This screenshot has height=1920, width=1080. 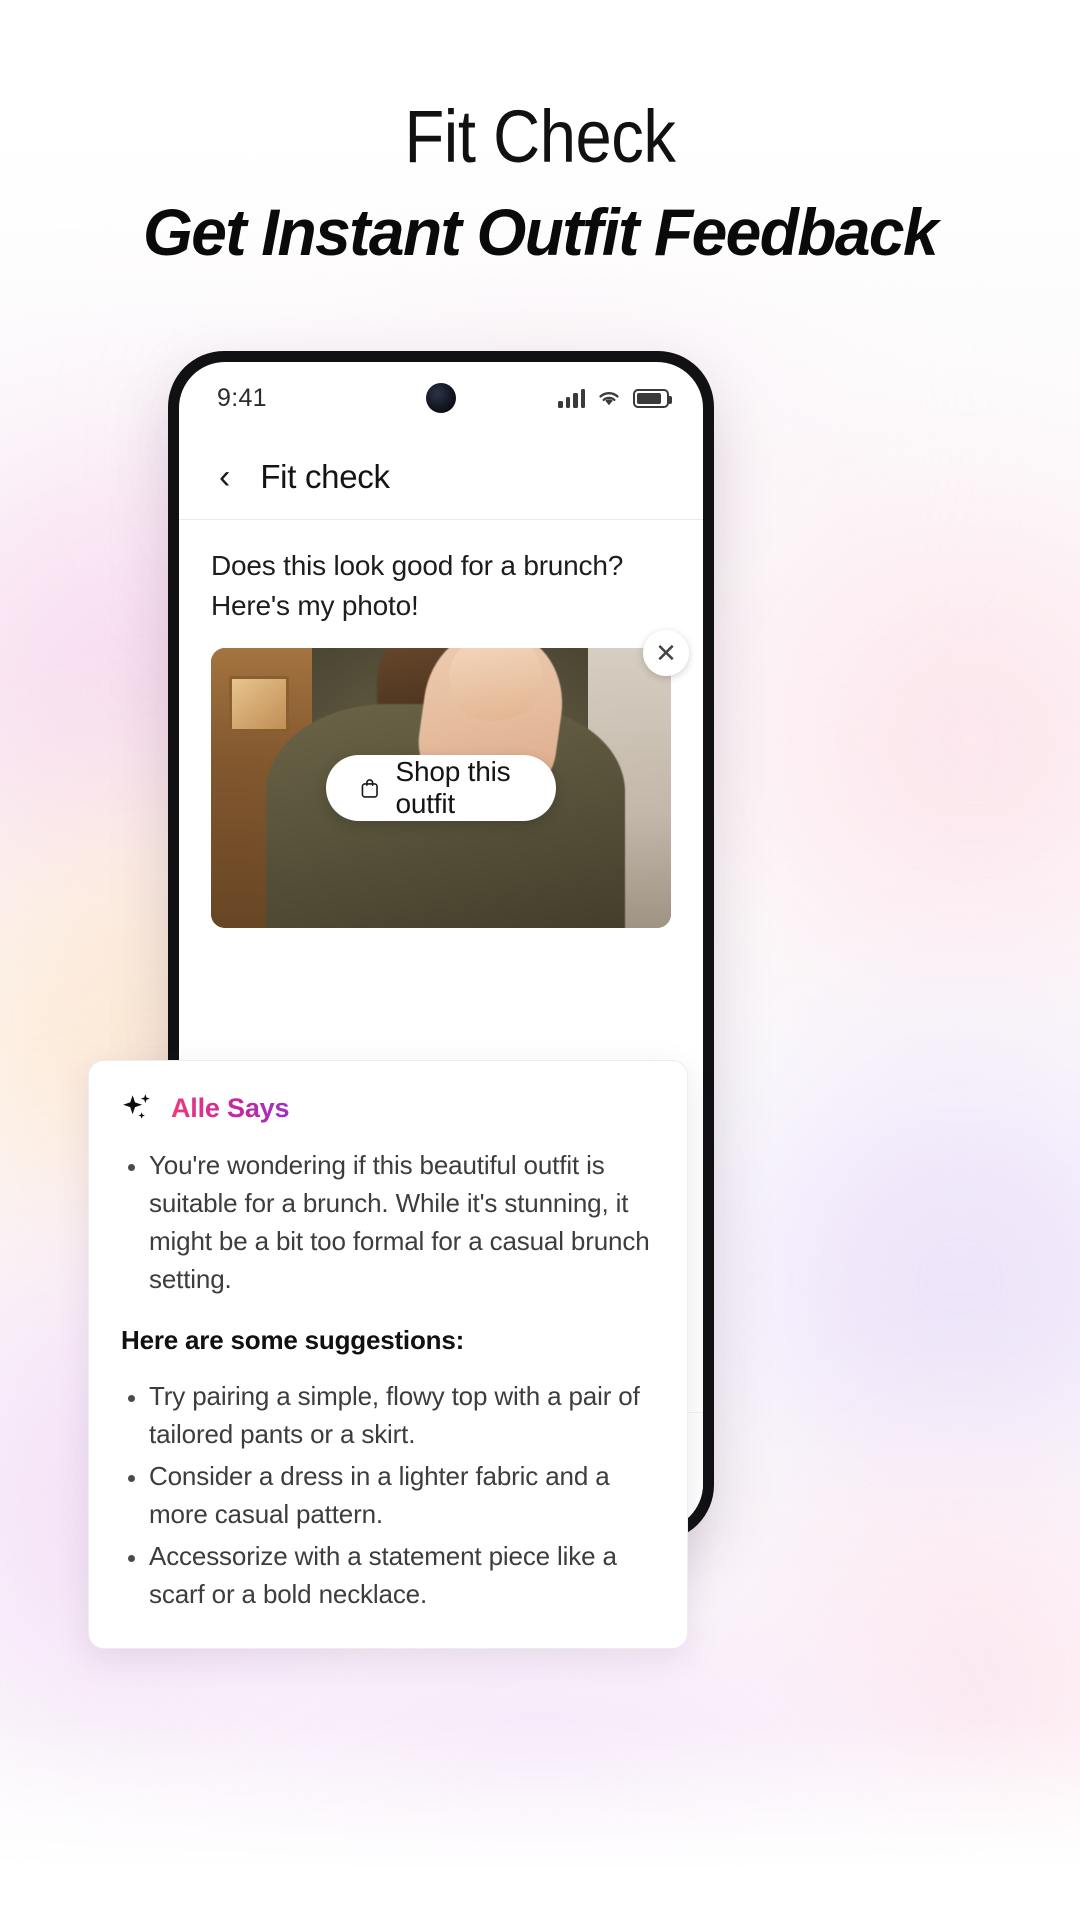 What do you see at coordinates (389, 1108) in the screenshot?
I see `alle-card-header: Alle Says` at bounding box center [389, 1108].